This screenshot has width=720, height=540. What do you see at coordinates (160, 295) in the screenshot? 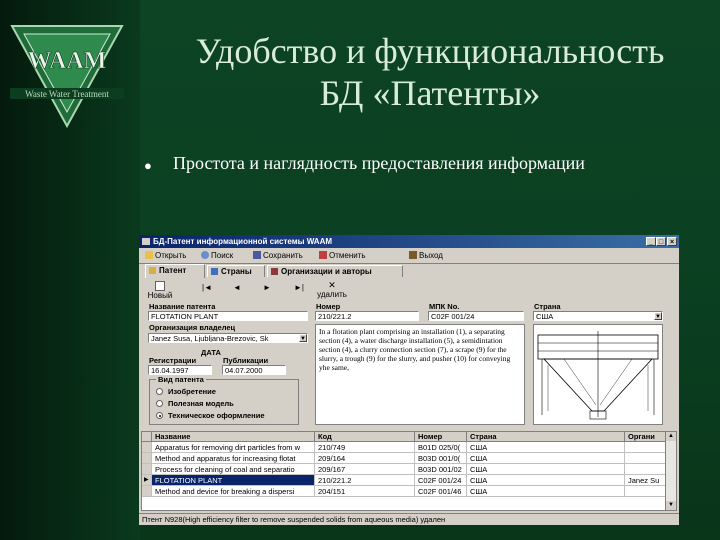
I see `new-record-label: Новый` at bounding box center [160, 295].